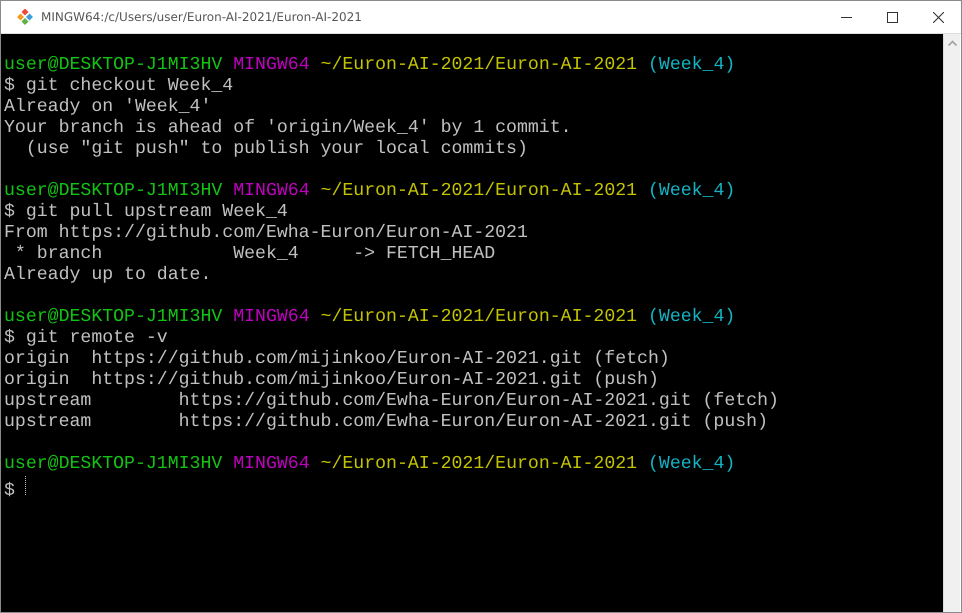 Image resolution: width=962 pixels, height=613 pixels. Describe the element at coordinates (86, 338) in the screenshot. I see `command-line: $ git remote -v` at that location.